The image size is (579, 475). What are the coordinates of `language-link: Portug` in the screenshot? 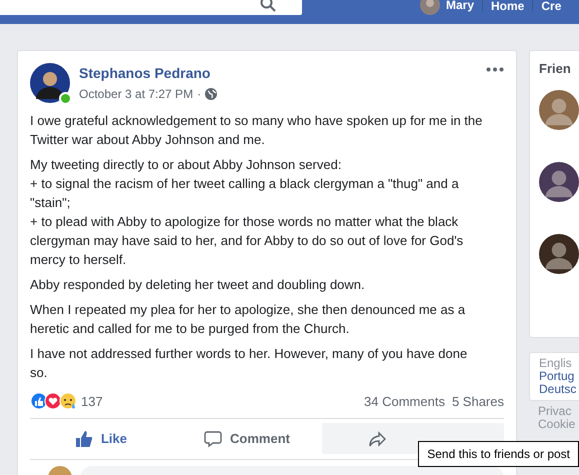 It's located at (559, 376).